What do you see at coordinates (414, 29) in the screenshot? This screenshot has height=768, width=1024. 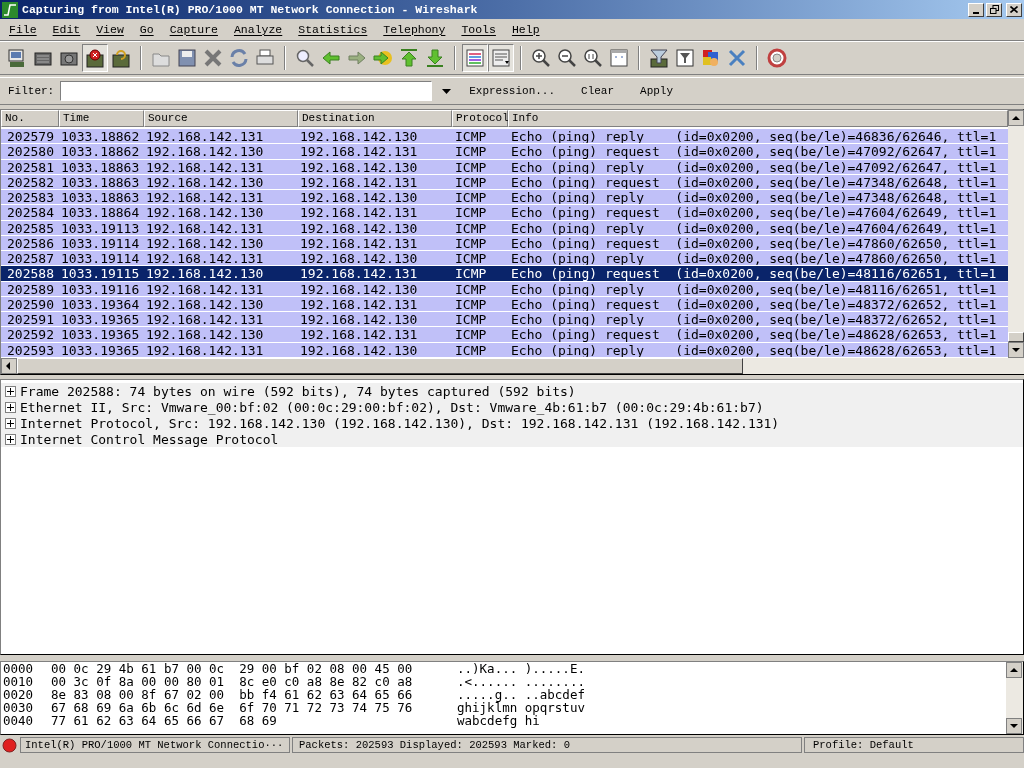 I see `menu-item: Telephony` at bounding box center [414, 29].